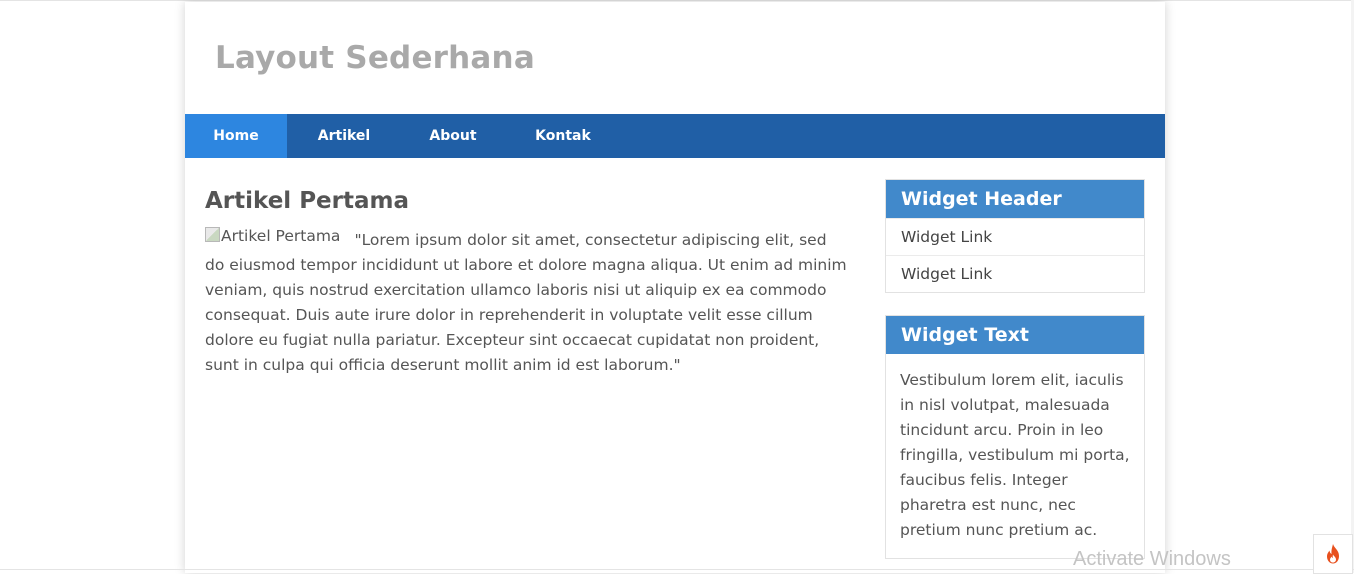 This screenshot has height=574, width=1354. I want to click on widget-links: Widget Header Widget Link Widget Link, so click(1015, 236).